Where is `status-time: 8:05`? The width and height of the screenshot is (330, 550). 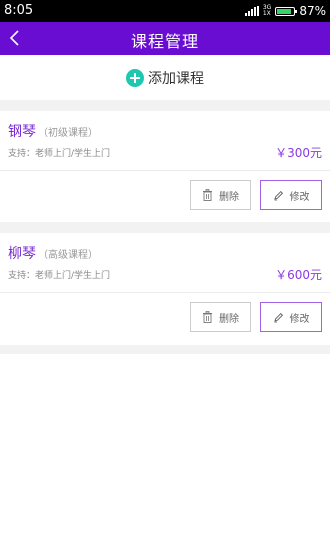
status-time: 8:05 is located at coordinates (19, 10).